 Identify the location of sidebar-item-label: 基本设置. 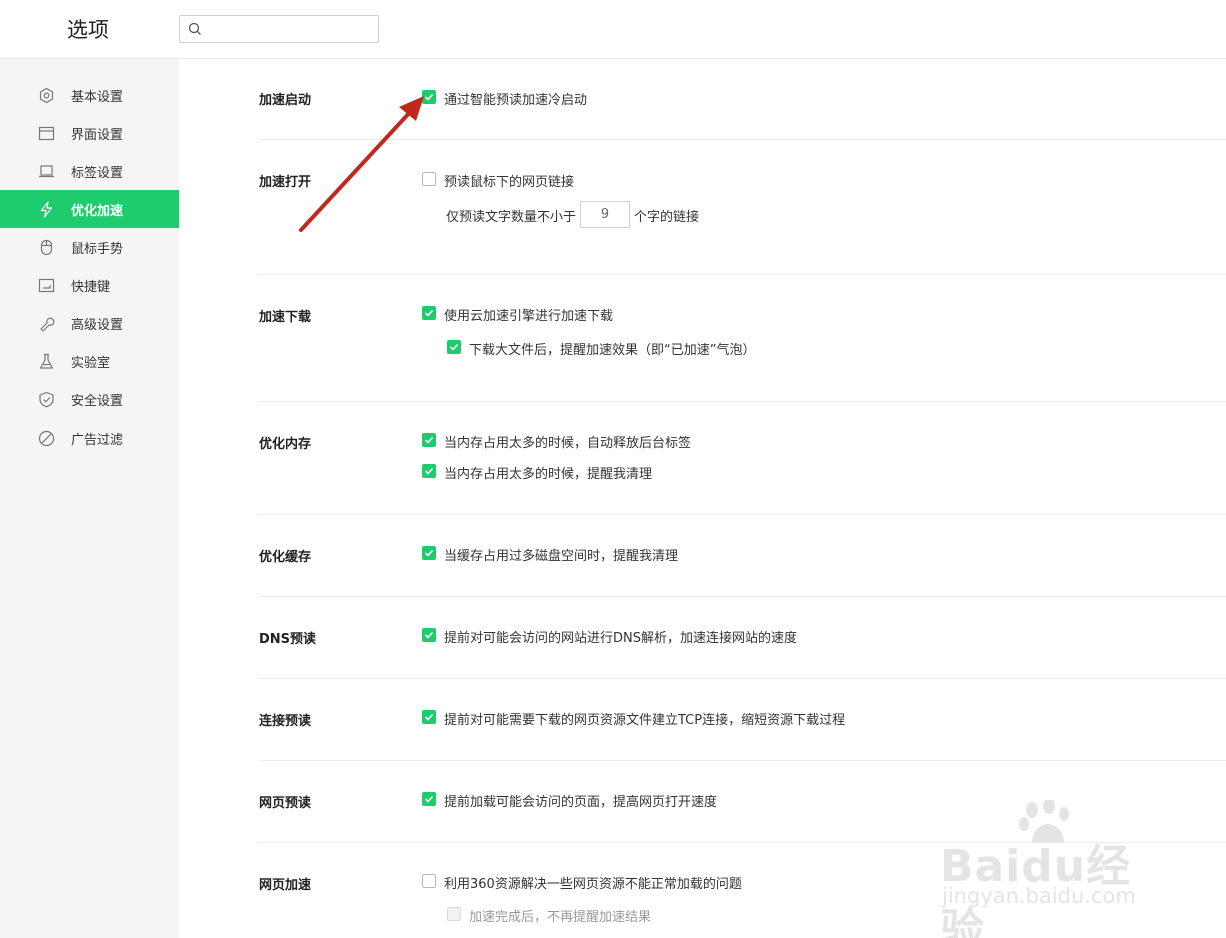
(97, 97).